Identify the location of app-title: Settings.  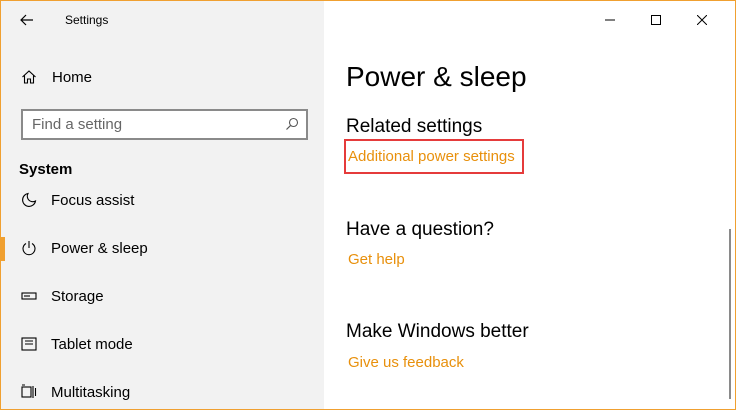
(87, 20).